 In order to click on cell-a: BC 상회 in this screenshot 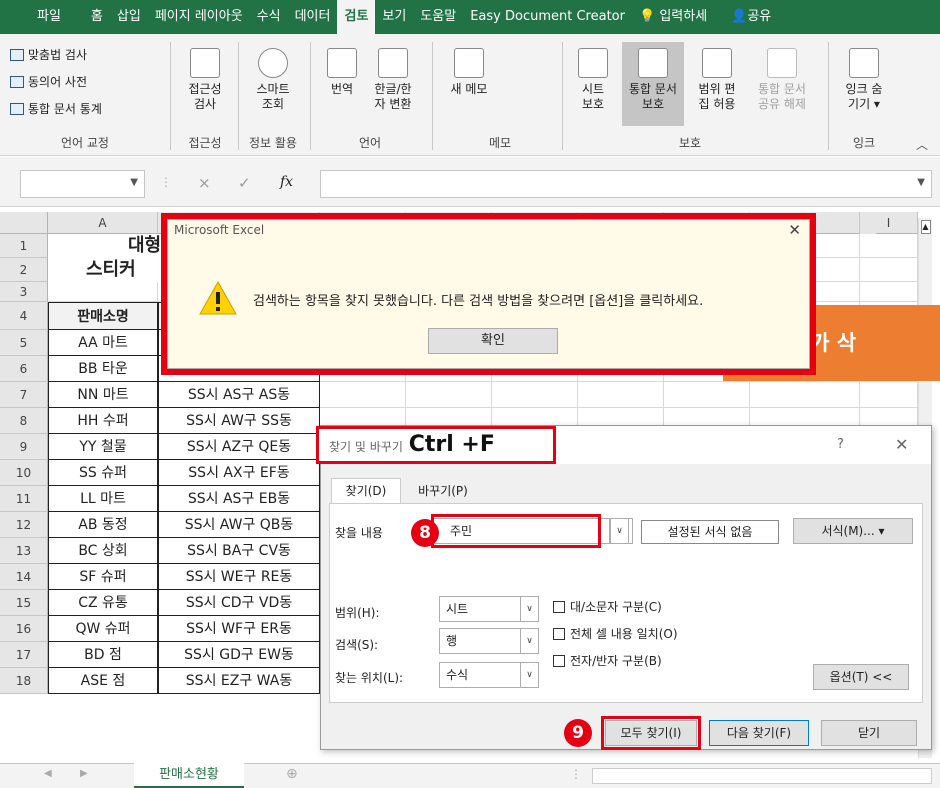, I will do `click(103, 551)`.